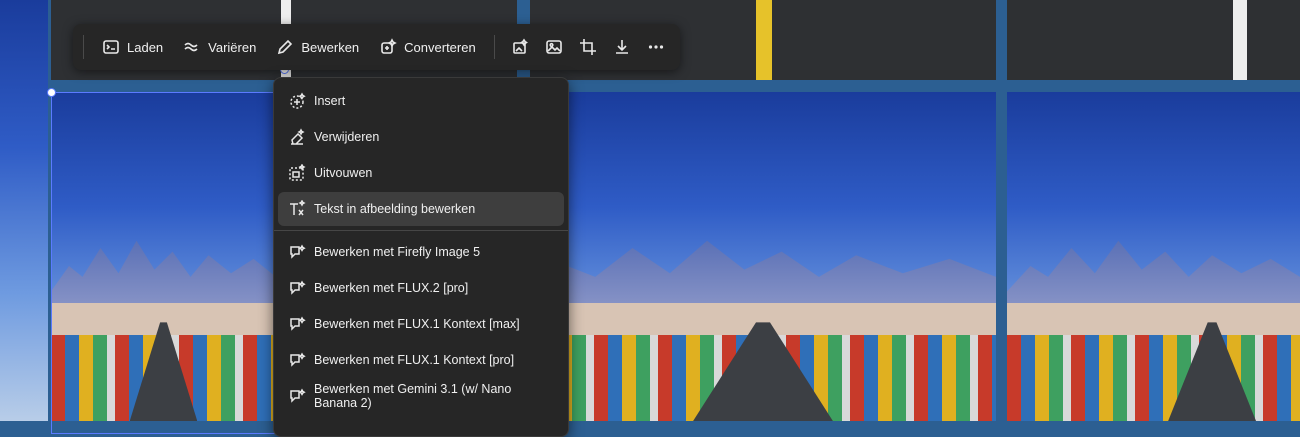 The height and width of the screenshot is (437, 1300). What do you see at coordinates (417, 324) in the screenshot?
I see `menu-item-label: Bewerken met FLUX.1 Kontext [max]` at bounding box center [417, 324].